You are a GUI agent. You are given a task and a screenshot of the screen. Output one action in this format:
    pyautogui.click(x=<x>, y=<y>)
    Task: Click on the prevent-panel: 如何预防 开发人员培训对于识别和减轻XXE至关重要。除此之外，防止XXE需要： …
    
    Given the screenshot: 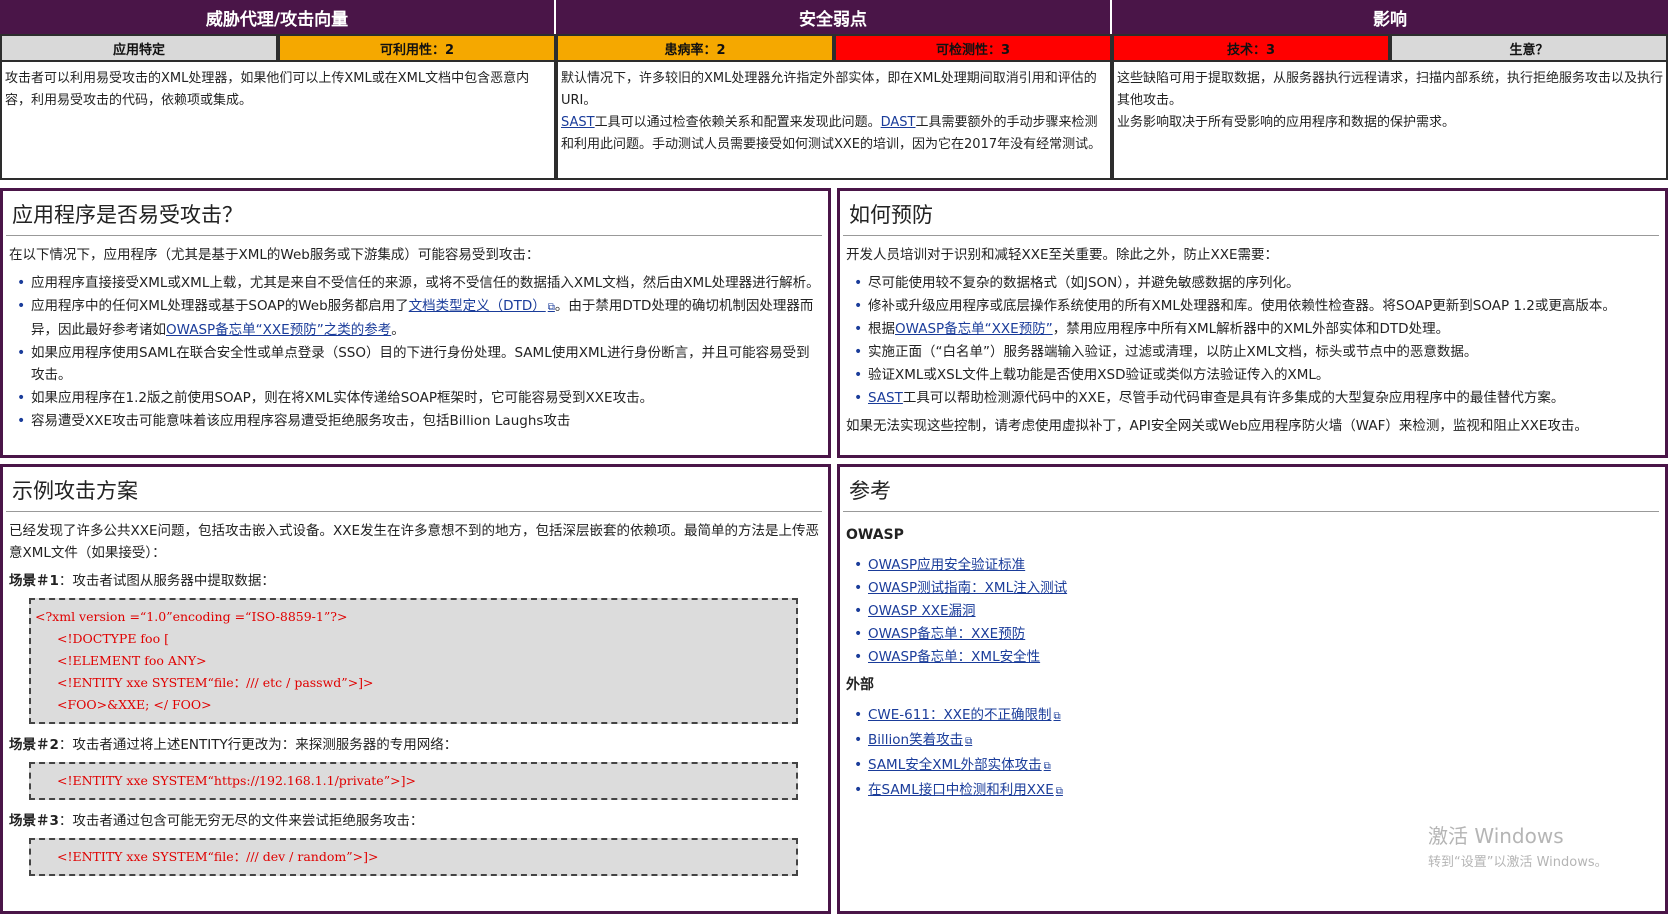 What is the action you would take?
    pyautogui.click(x=1252, y=323)
    